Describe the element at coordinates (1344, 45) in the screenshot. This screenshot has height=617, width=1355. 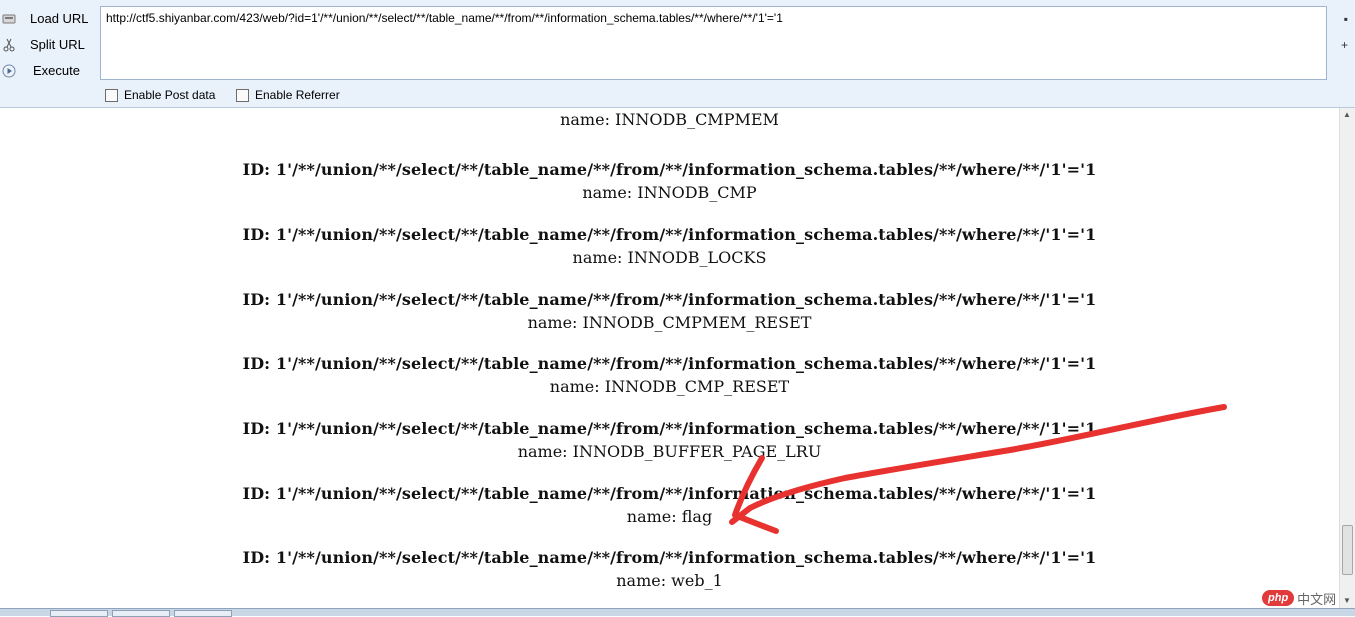
I see `expand-toggle: +` at that location.